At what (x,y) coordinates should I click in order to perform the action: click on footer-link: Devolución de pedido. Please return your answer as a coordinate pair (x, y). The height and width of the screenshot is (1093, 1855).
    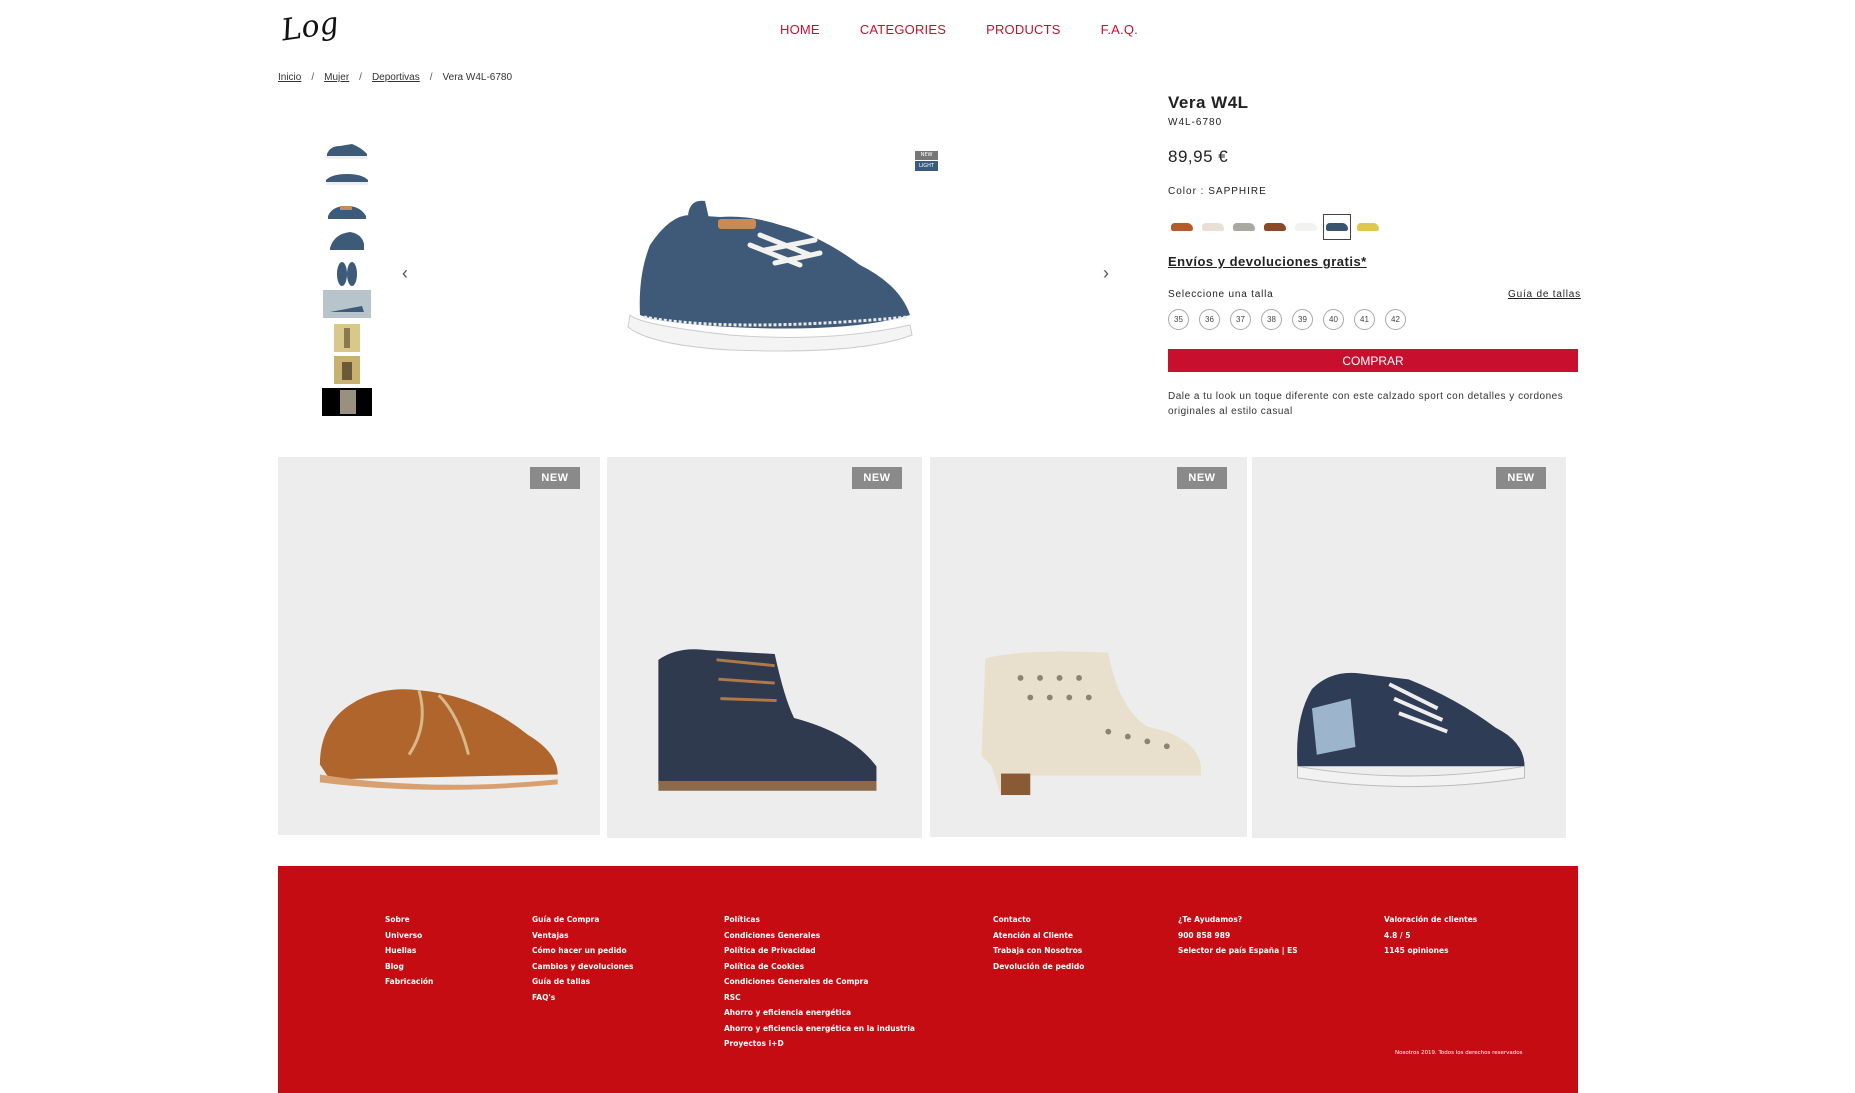
    Looking at the image, I should click on (1038, 967).